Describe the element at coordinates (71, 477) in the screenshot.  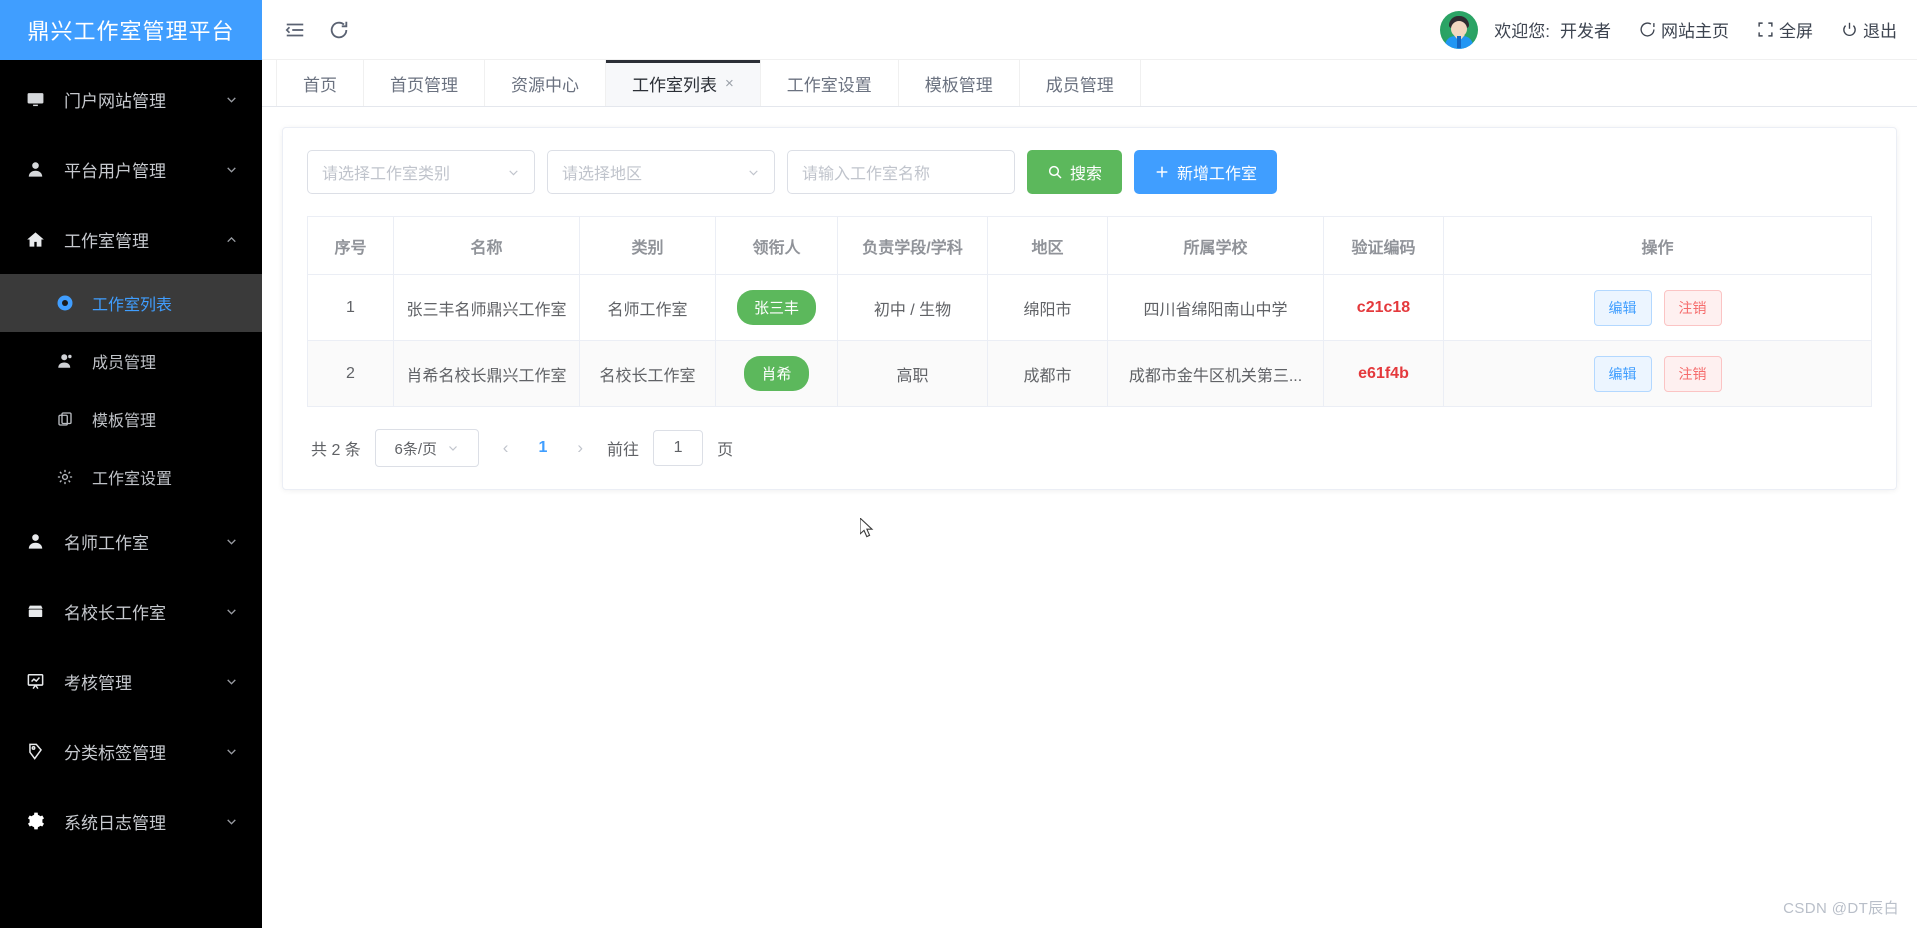
I see `gear-icon` at that location.